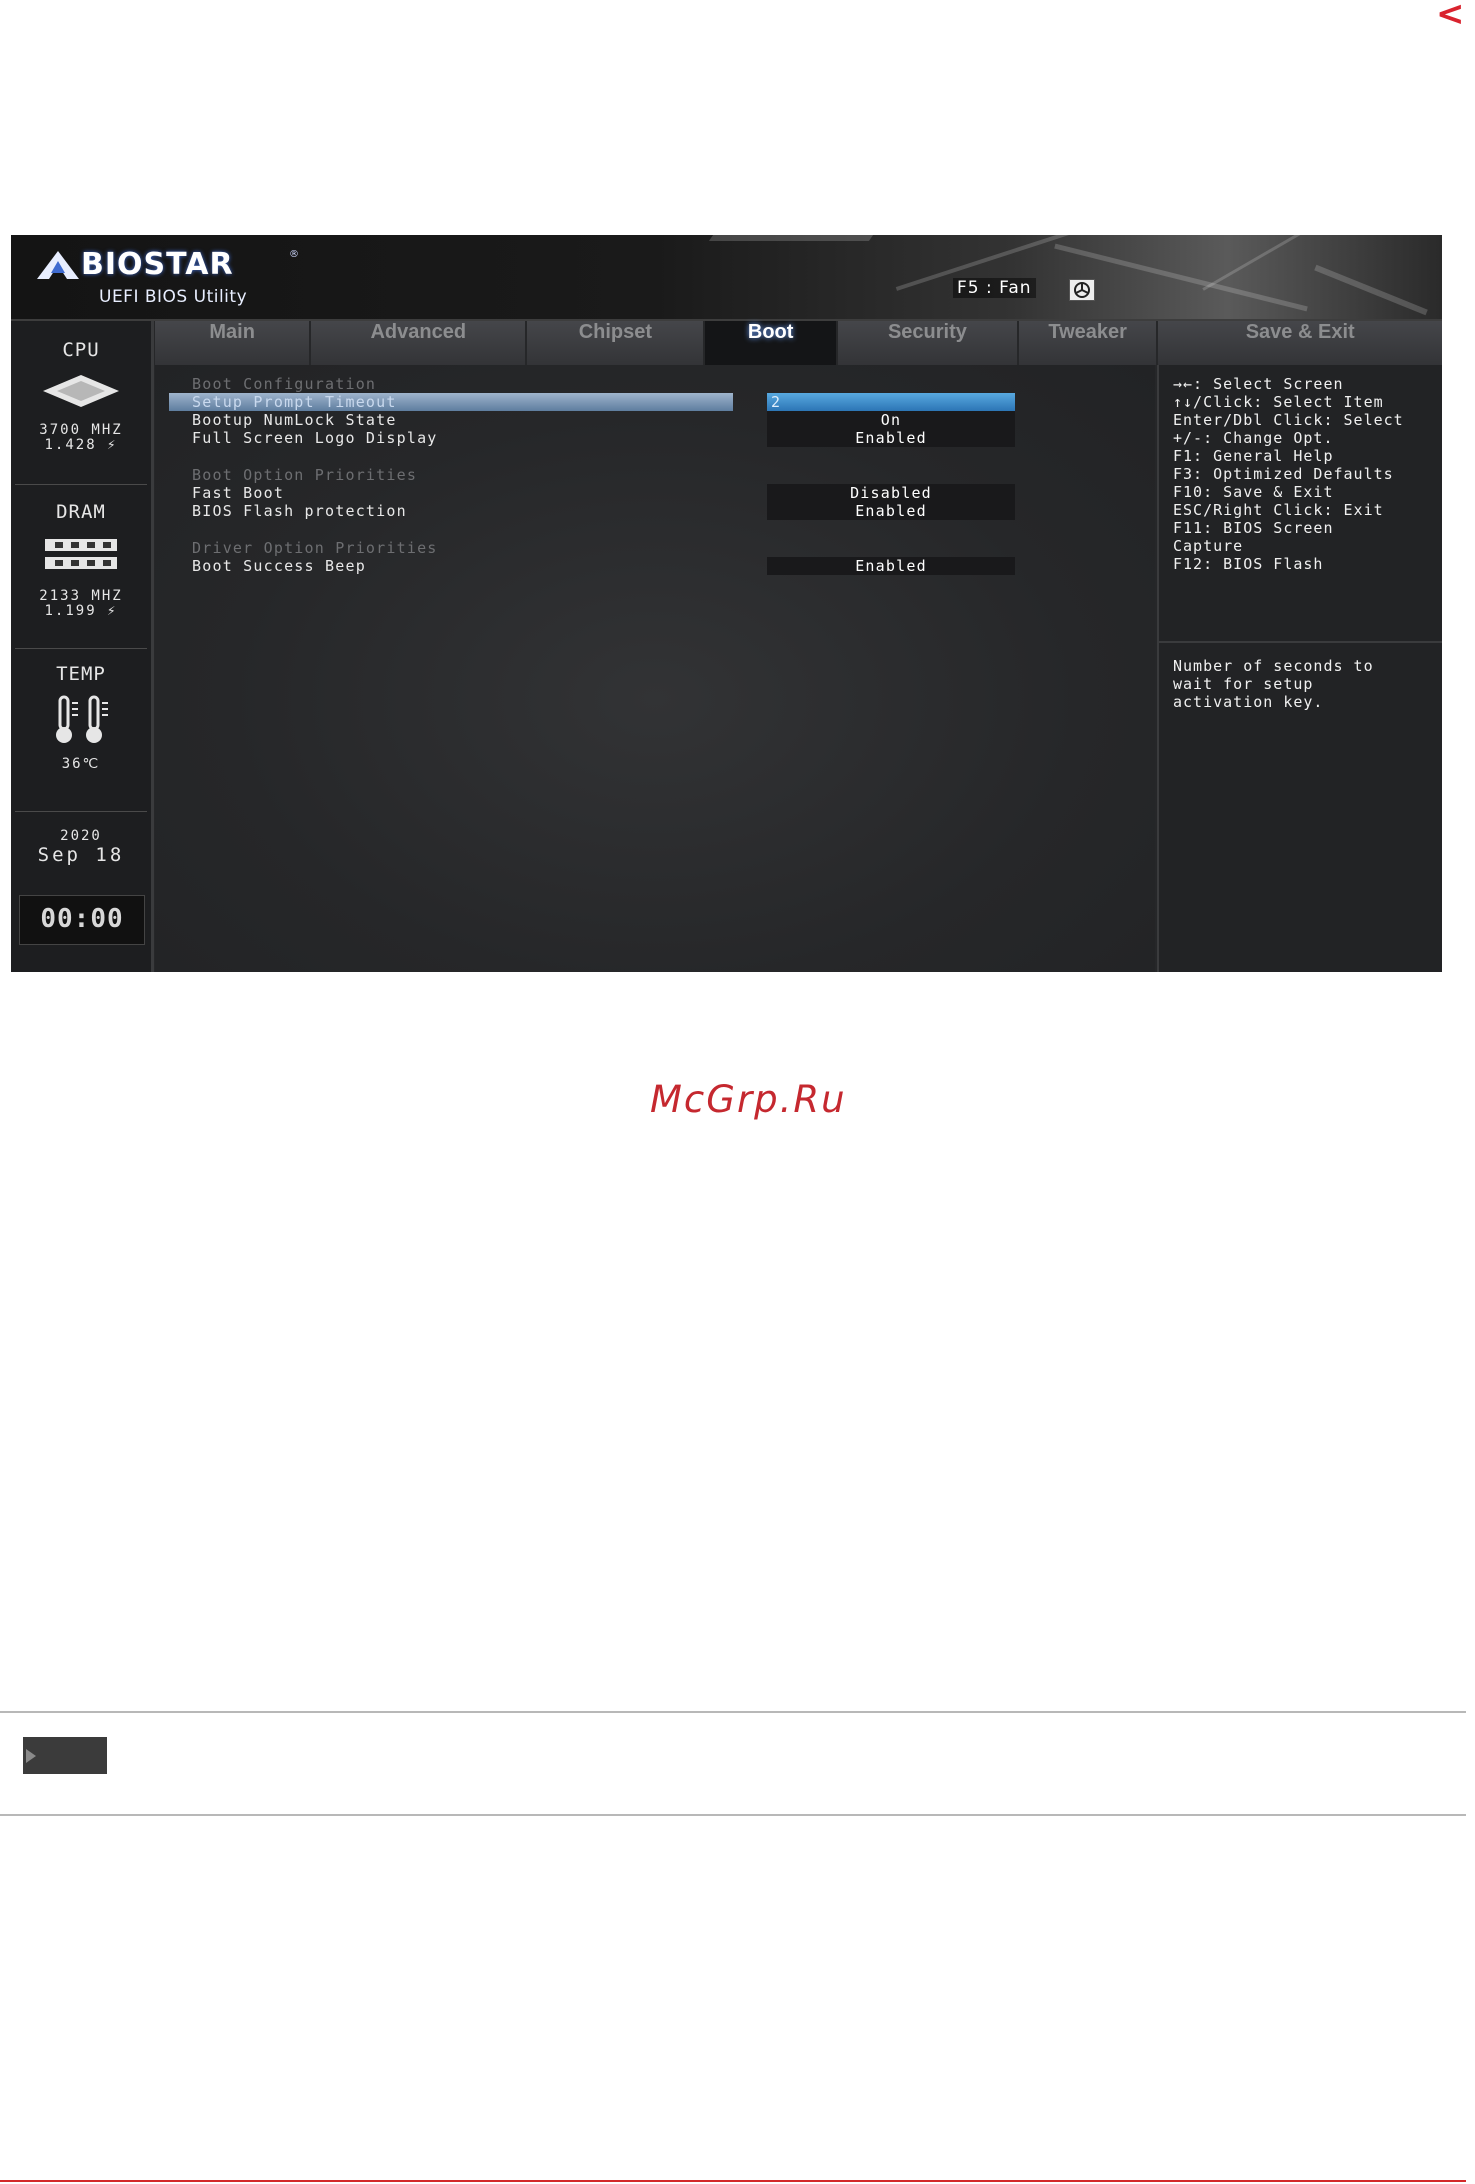 The image size is (1475, 2184). Describe the element at coordinates (1258, 384) in the screenshot. I see `help-key-line: →←: Select Screen` at that location.